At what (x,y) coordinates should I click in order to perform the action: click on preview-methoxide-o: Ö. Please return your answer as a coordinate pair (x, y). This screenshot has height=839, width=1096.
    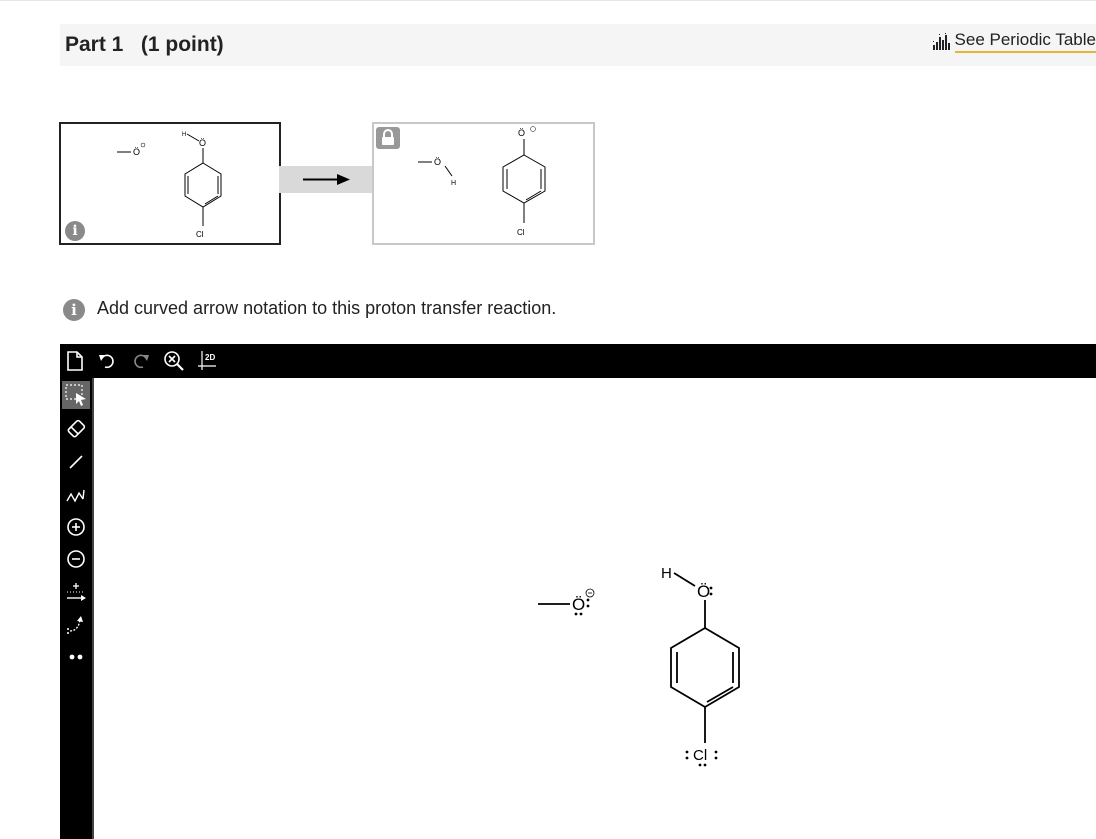
    Looking at the image, I should click on (136, 152).